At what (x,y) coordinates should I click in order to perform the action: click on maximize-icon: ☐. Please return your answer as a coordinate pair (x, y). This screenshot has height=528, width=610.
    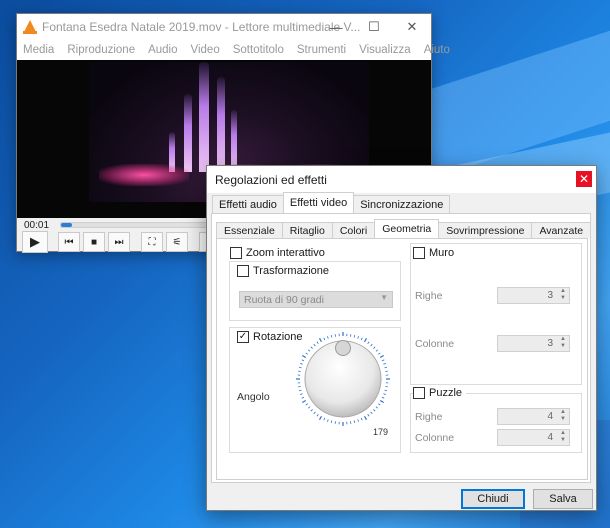
    Looking at the image, I should click on (374, 27).